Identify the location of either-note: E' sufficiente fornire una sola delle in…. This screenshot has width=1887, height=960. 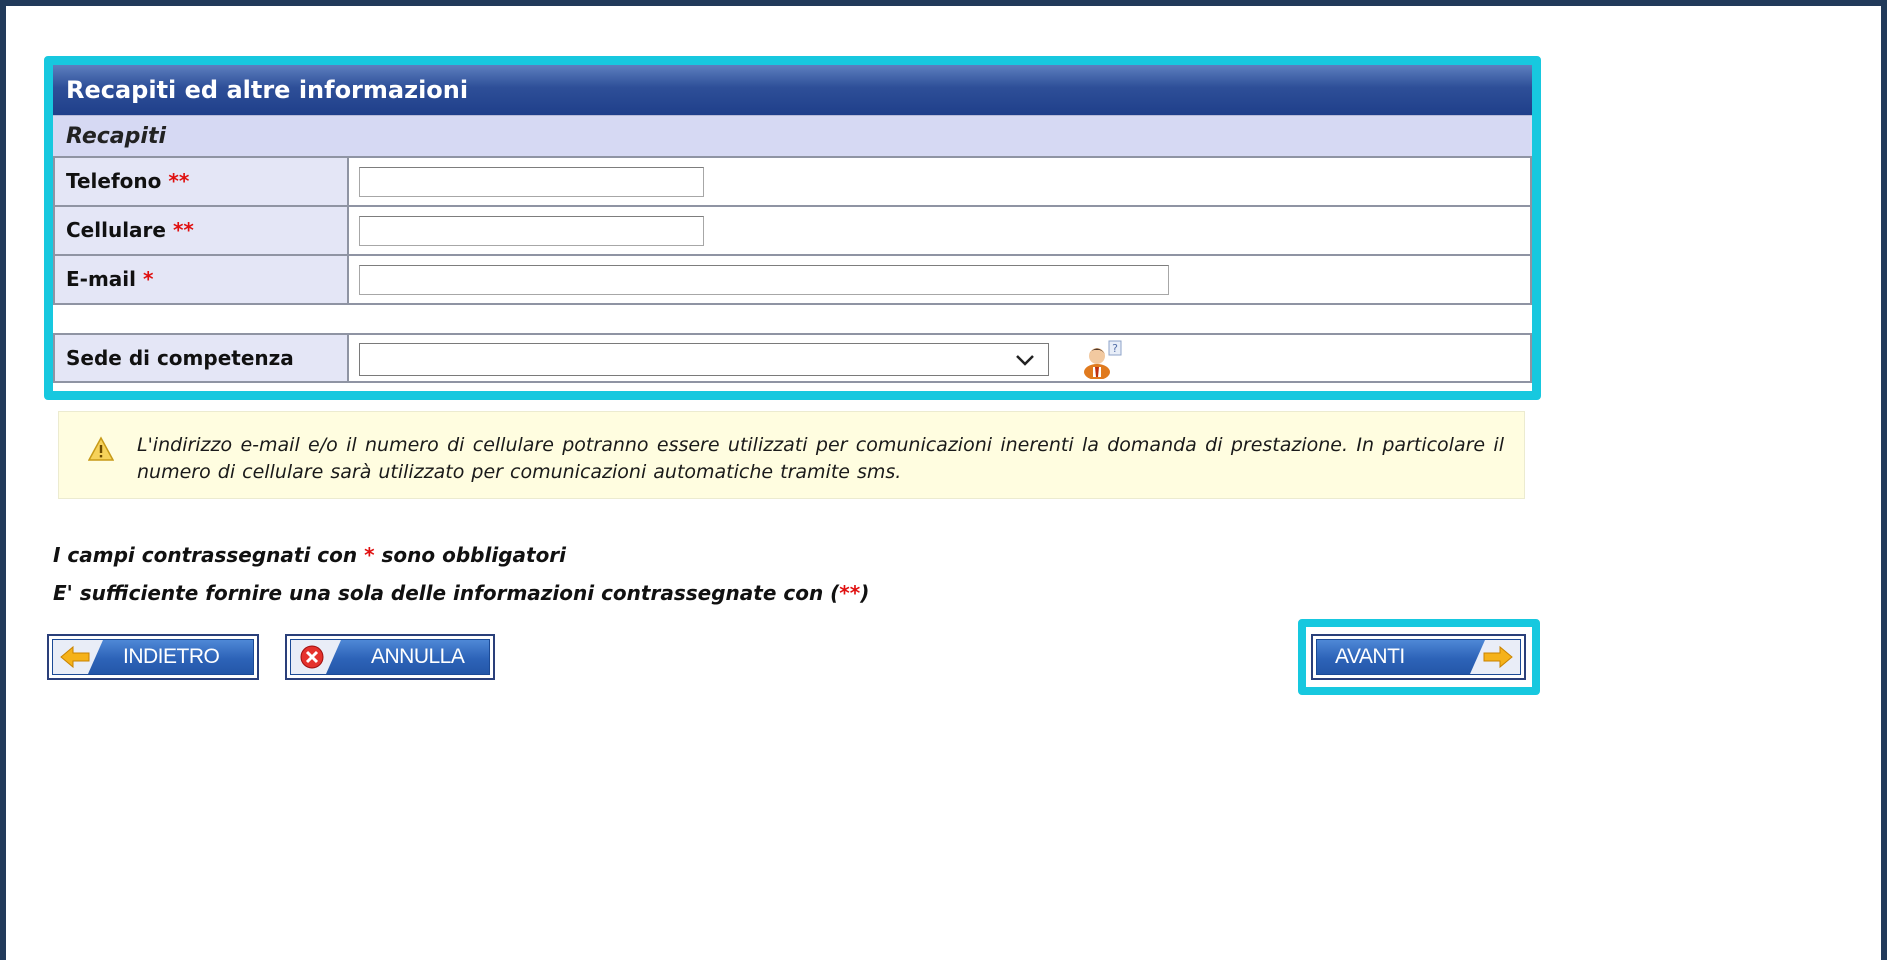
(461, 593).